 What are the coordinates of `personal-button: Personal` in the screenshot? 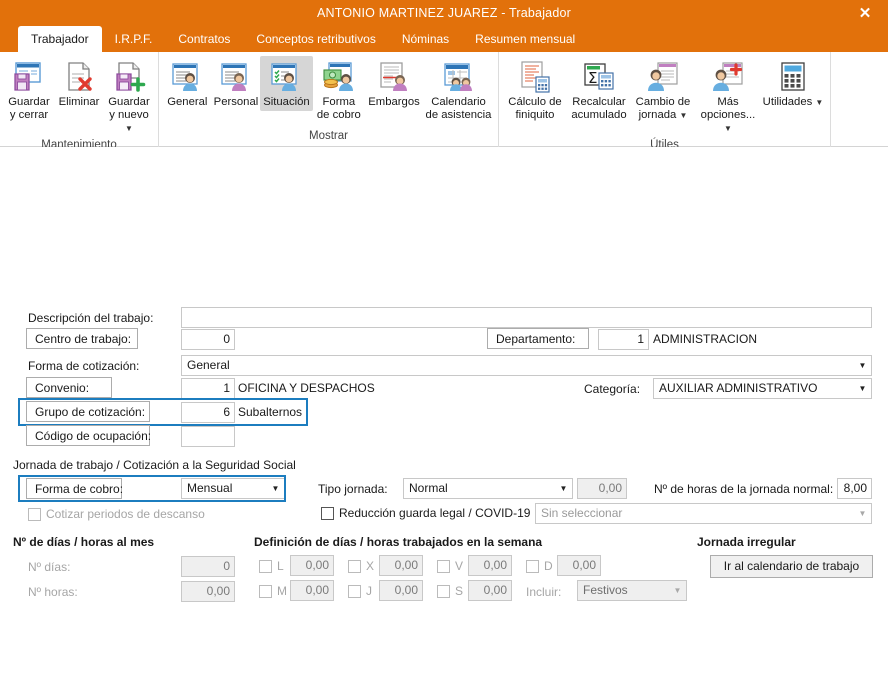 It's located at (236, 83).